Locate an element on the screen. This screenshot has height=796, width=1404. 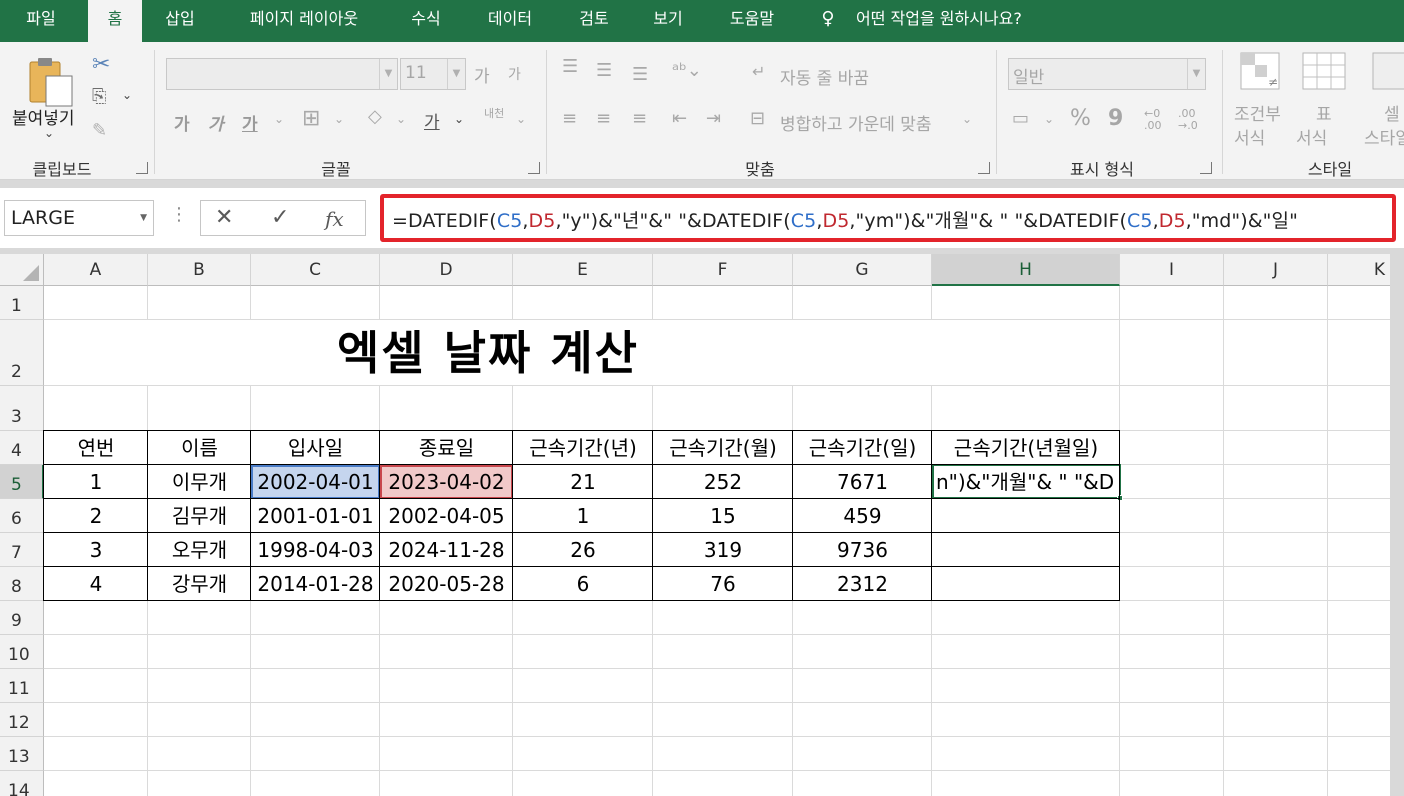
align-center-icon: ≡ is located at coordinates (603, 118).